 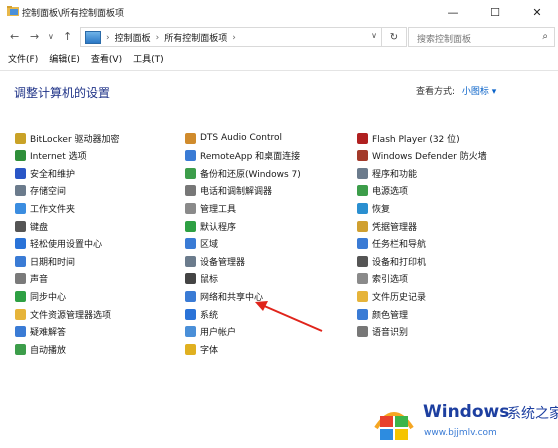 I want to click on control-panel-item-label: 疑难解答, so click(x=48, y=333).